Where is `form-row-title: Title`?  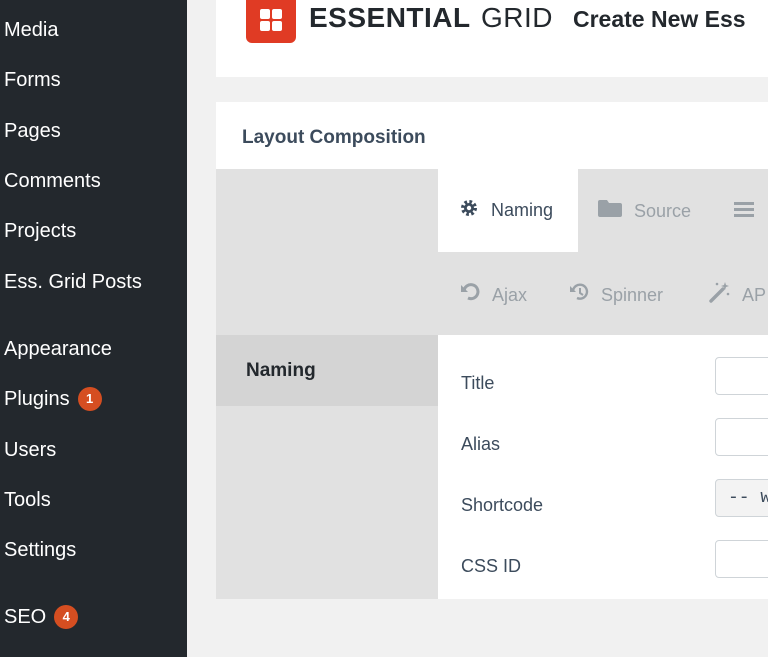 form-row-title: Title is located at coordinates (603, 385).